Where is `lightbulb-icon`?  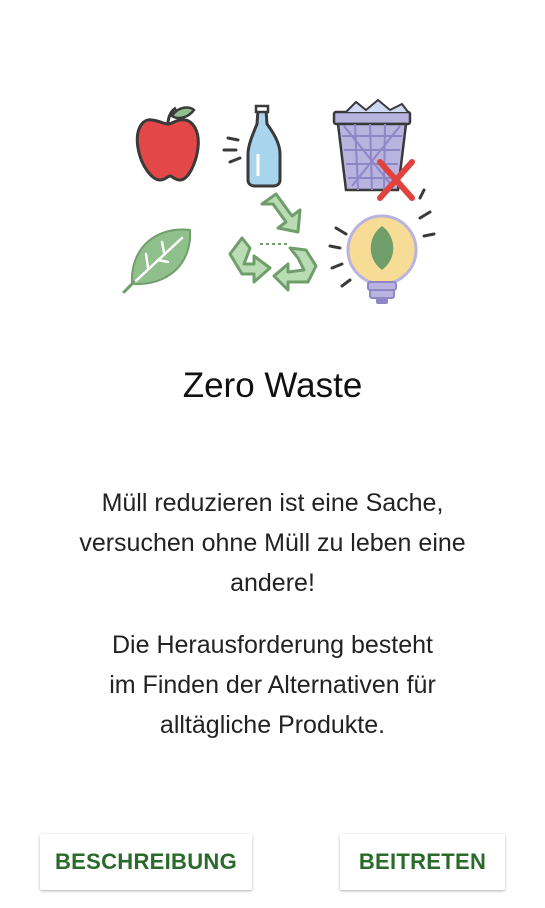
lightbulb-icon is located at coordinates (382, 246).